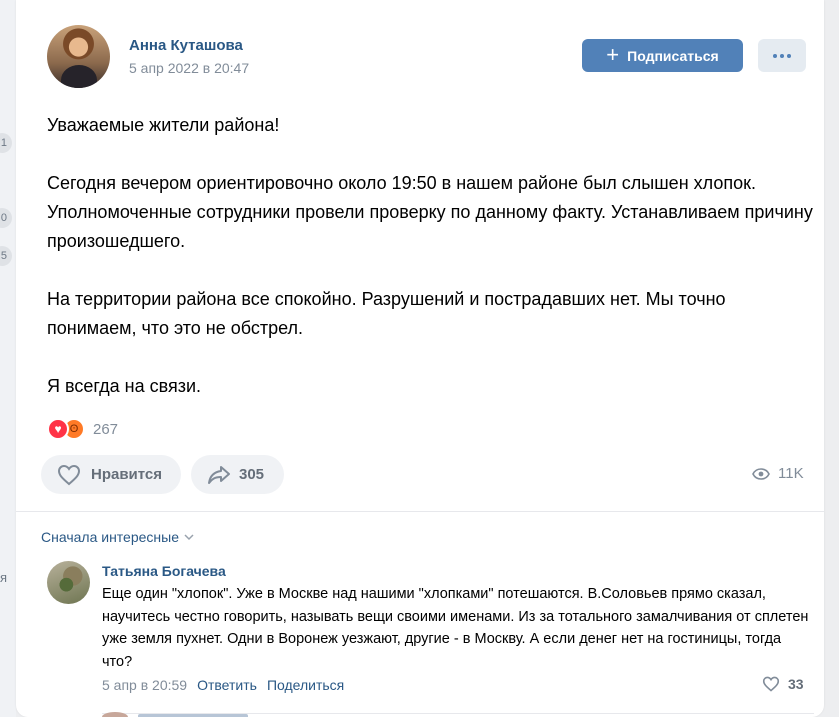  What do you see at coordinates (6, 218) in the screenshot?
I see `background-badge: 0` at bounding box center [6, 218].